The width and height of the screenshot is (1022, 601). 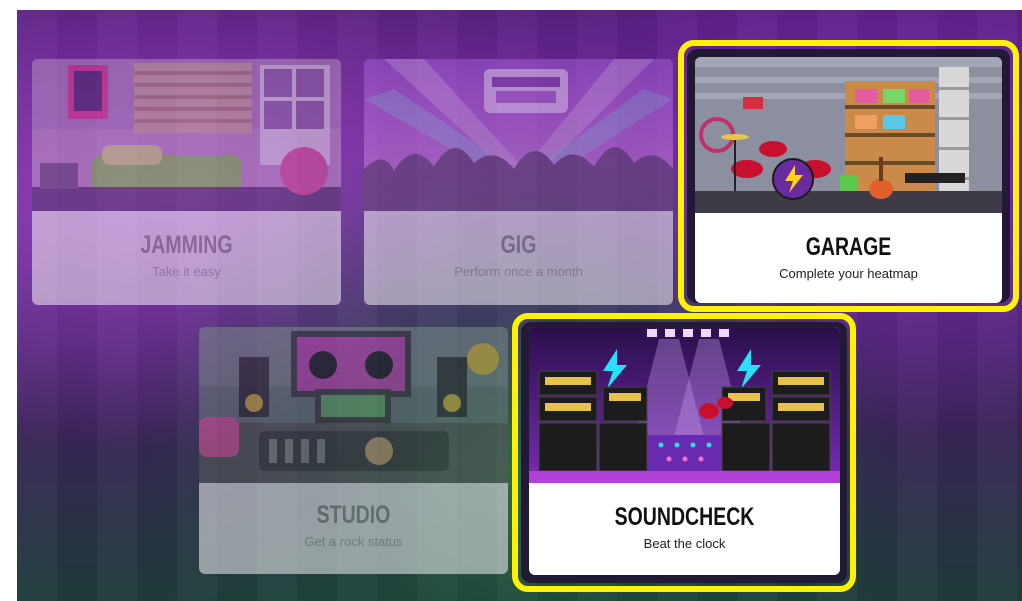 I want to click on garage-workshop-art, so click(x=848, y=135).